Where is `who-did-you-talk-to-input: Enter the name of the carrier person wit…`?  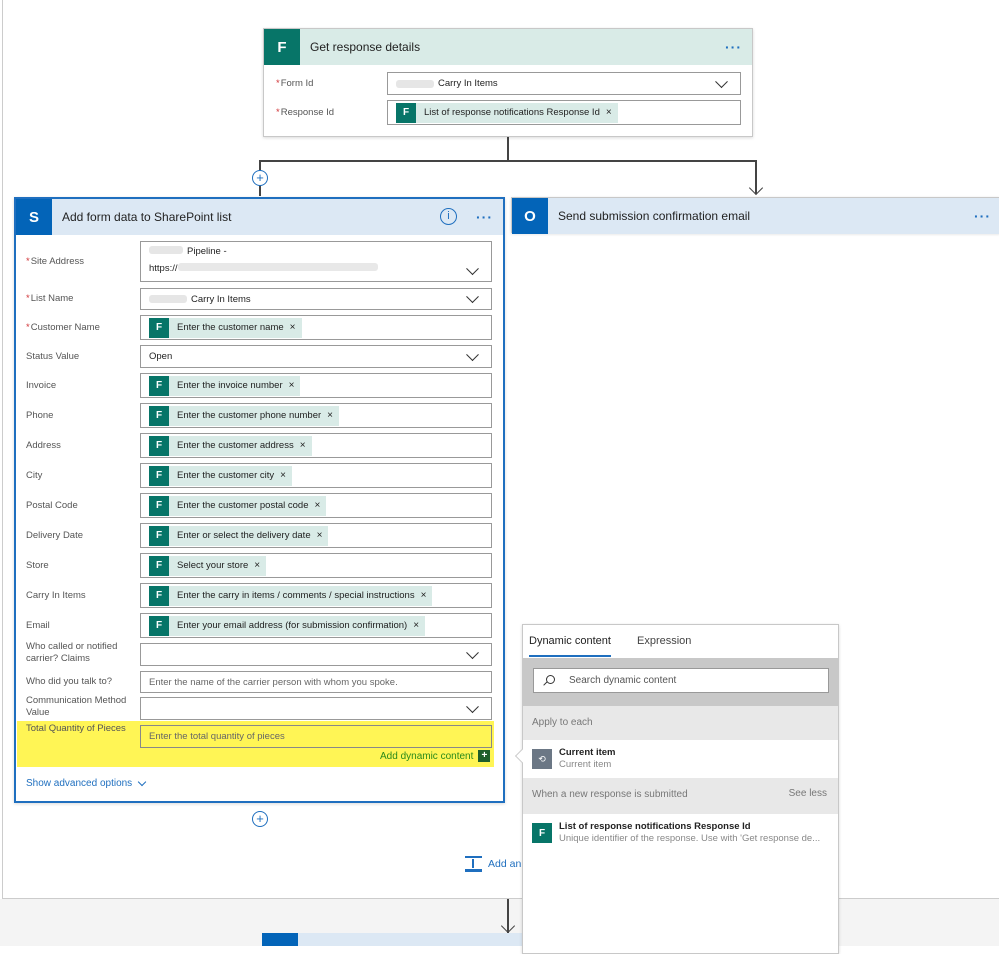
who-did-you-talk-to-input: Enter the name of the carrier person wit… is located at coordinates (316, 682).